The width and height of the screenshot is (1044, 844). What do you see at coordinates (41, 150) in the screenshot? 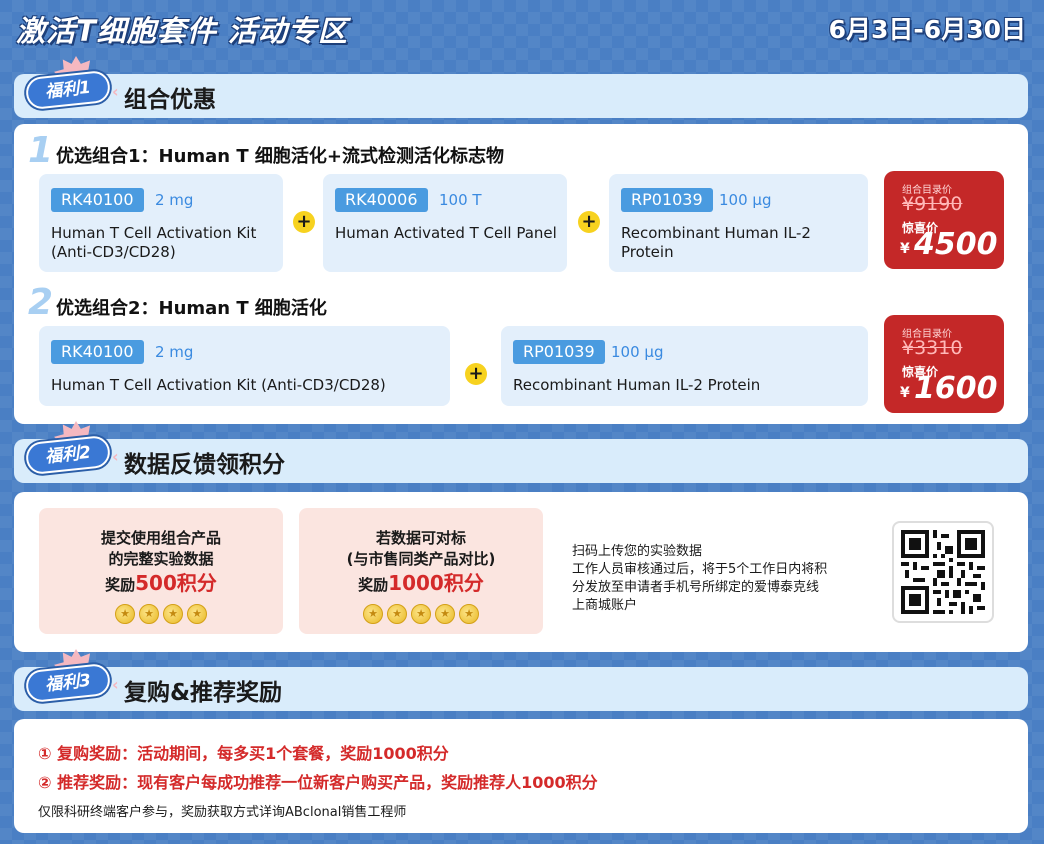
I see `combo-number: 1` at bounding box center [41, 150].